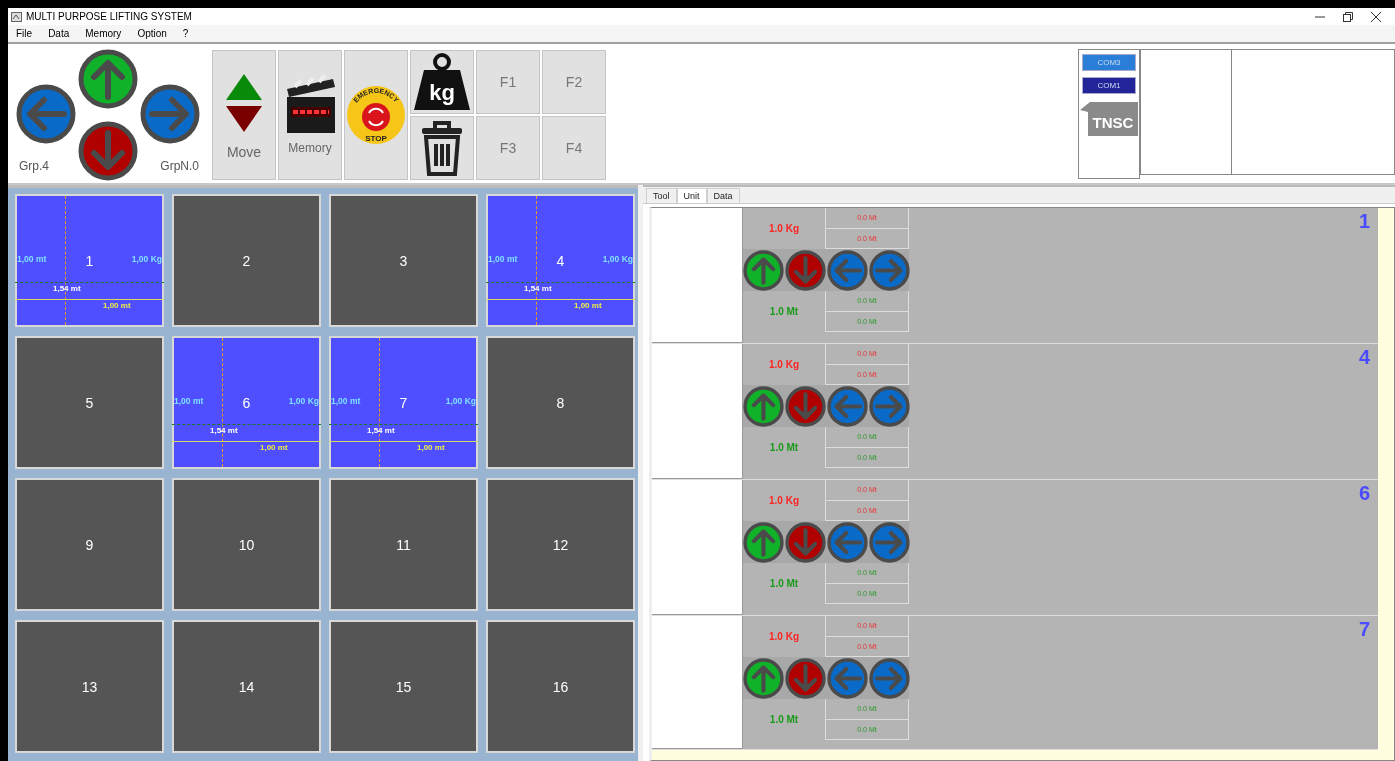 The height and width of the screenshot is (761, 1395). What do you see at coordinates (1364, 221) in the screenshot?
I see `unit-number: 1` at bounding box center [1364, 221].